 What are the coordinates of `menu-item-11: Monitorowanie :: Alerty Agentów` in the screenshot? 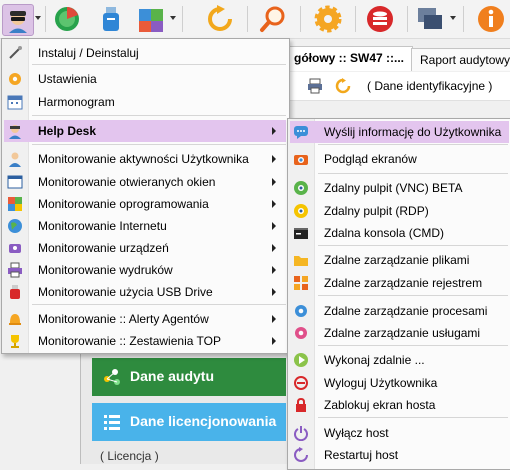 It's located at (145, 319).